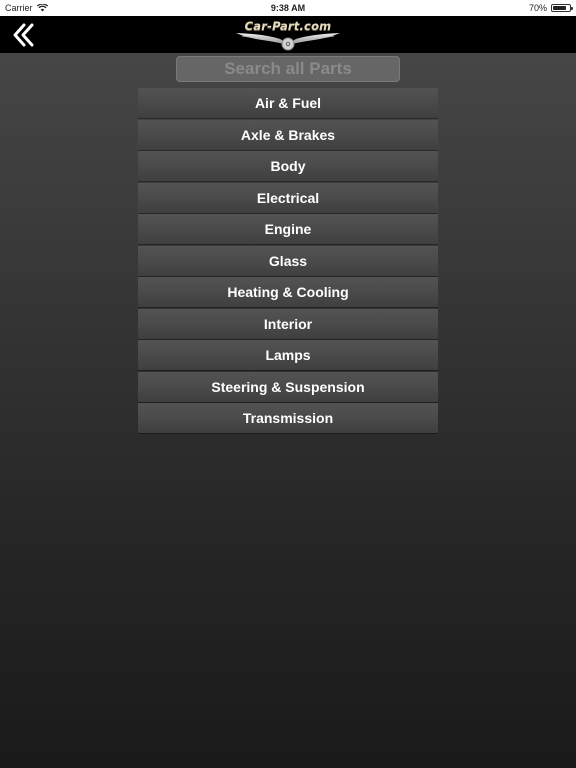 This screenshot has height=768, width=576. I want to click on category-item-glass: Glass, so click(288, 260).